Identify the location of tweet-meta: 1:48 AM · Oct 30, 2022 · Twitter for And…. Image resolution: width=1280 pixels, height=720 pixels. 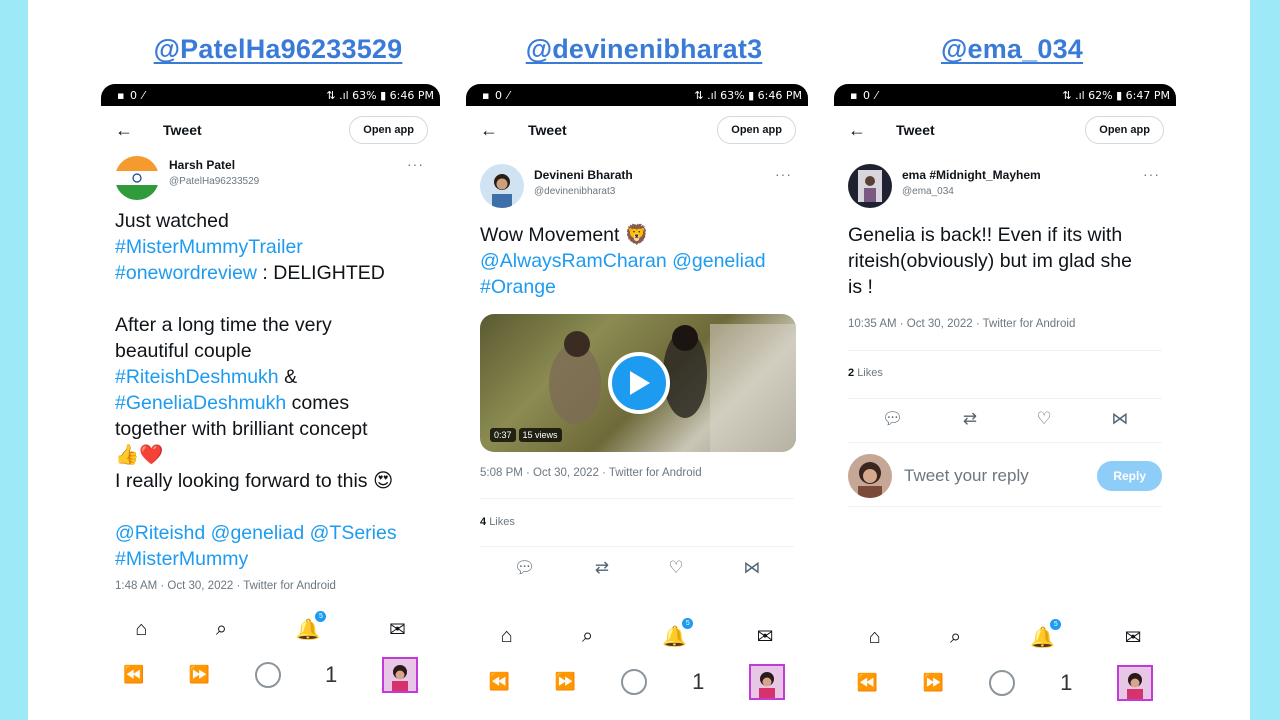
(225, 586).